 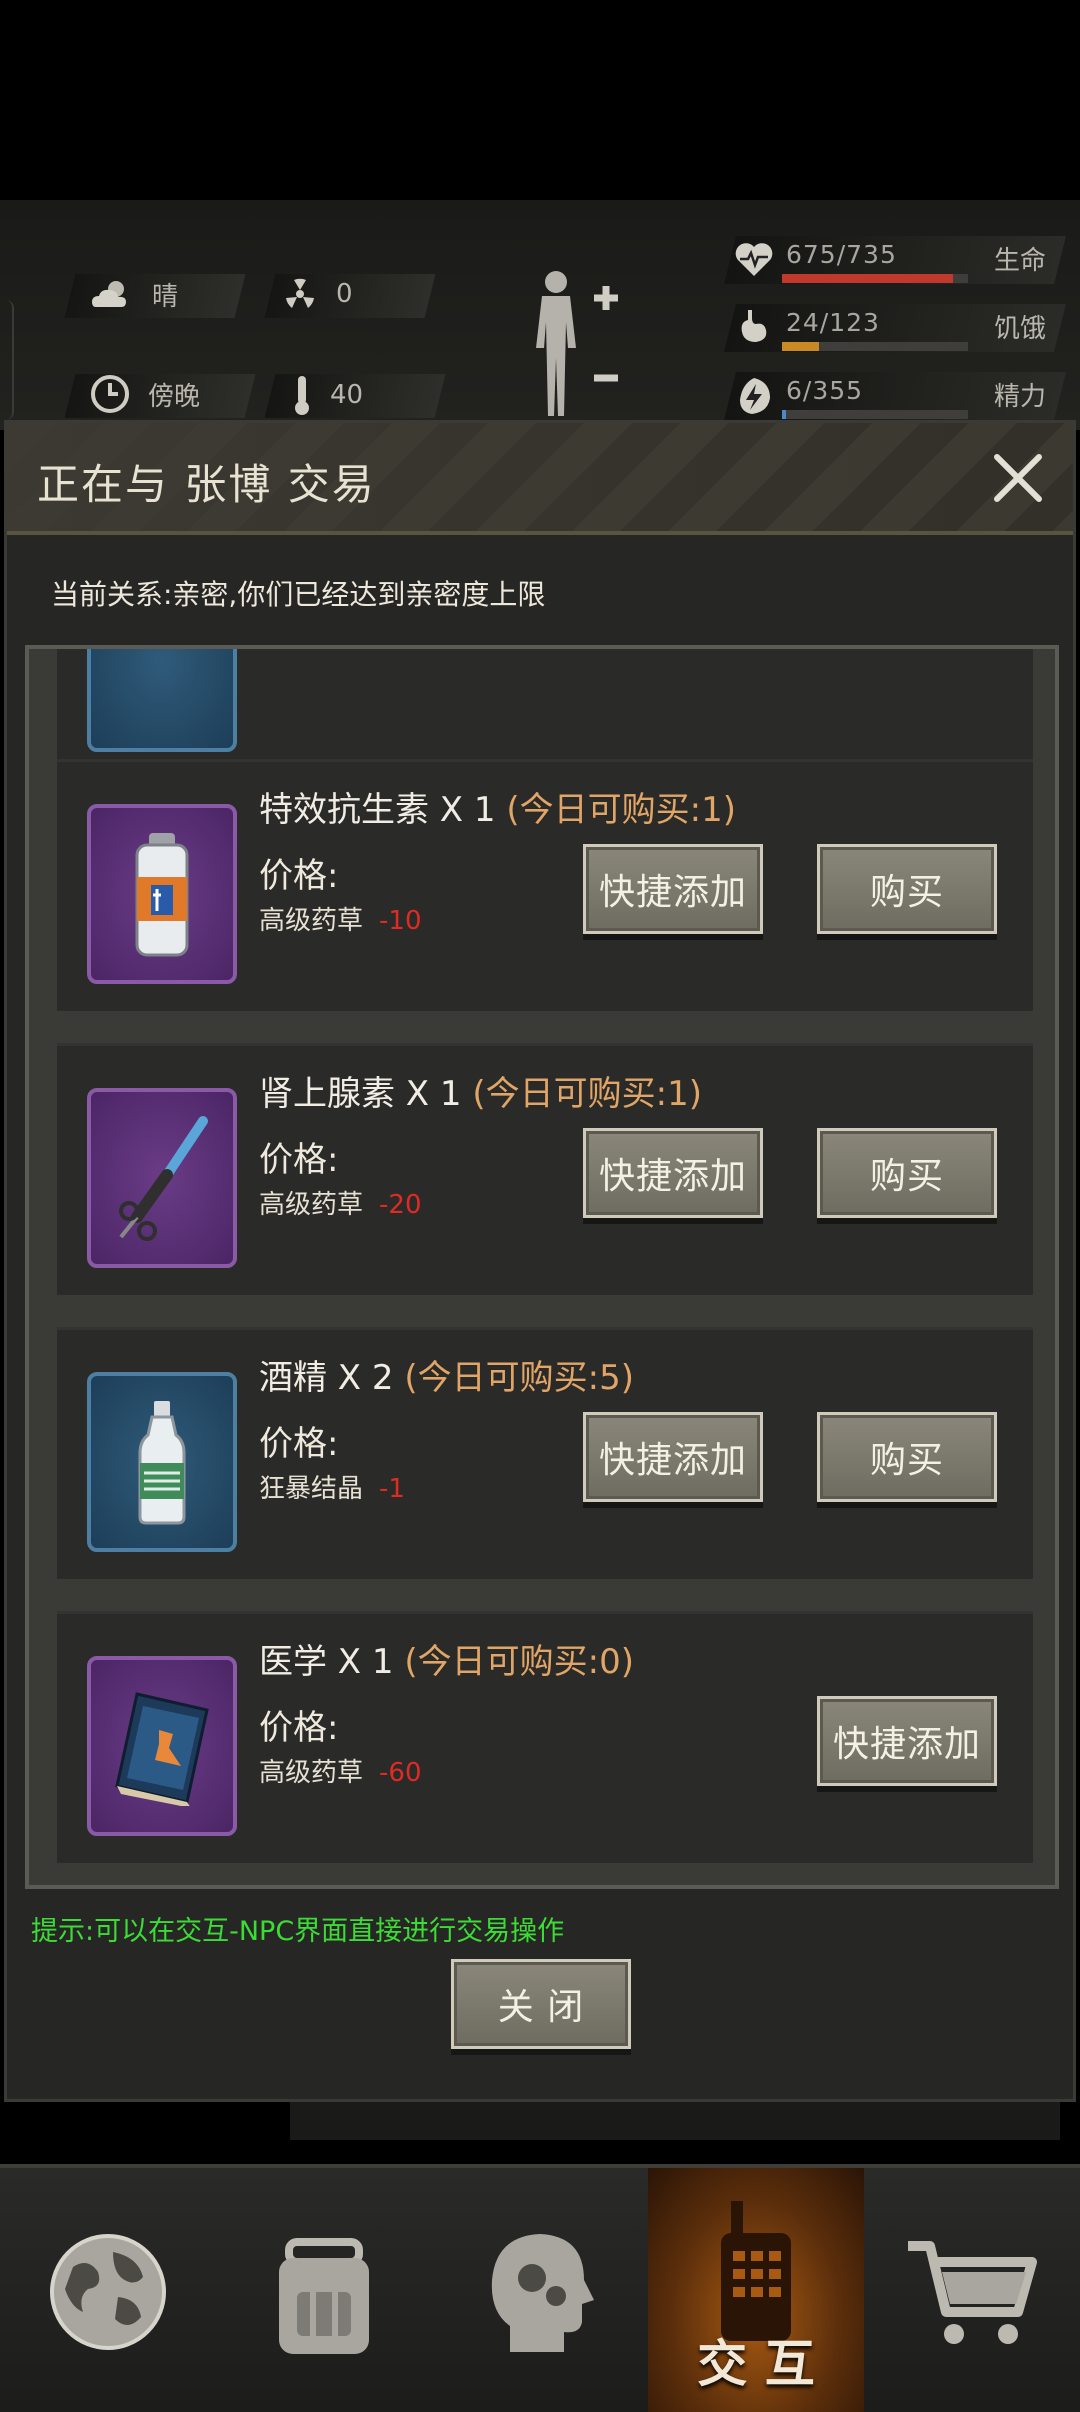 What do you see at coordinates (756, 2364) in the screenshot?
I see `nav-interact-label: 交 互` at bounding box center [756, 2364].